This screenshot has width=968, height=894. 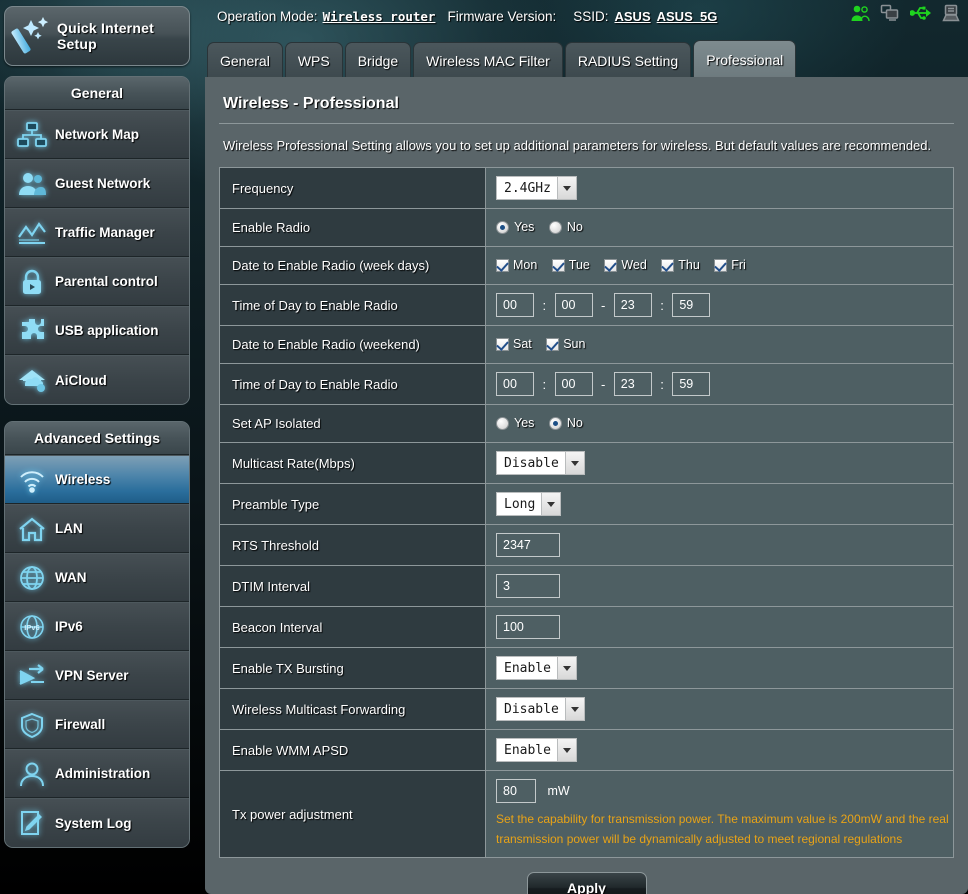 I want to click on checkbox-label: Mon, so click(x=525, y=265).